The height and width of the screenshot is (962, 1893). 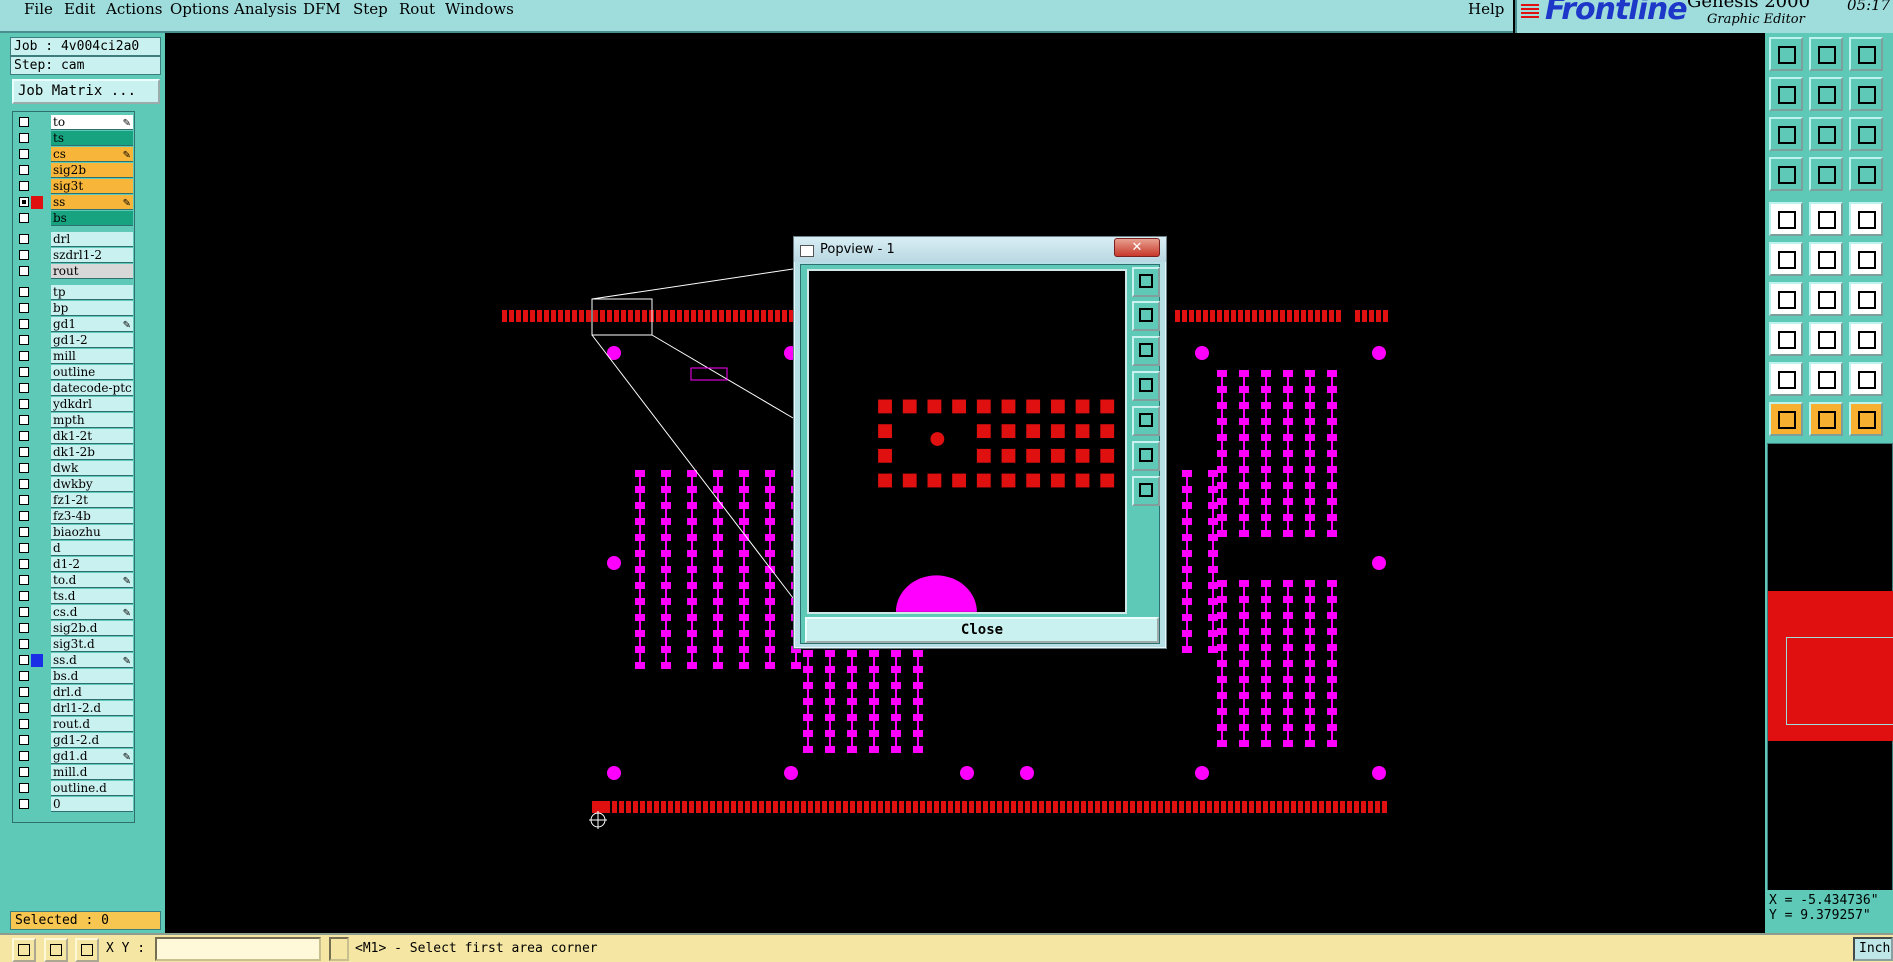 What do you see at coordinates (1826, 134) in the screenshot?
I see `pan-icon` at bounding box center [1826, 134].